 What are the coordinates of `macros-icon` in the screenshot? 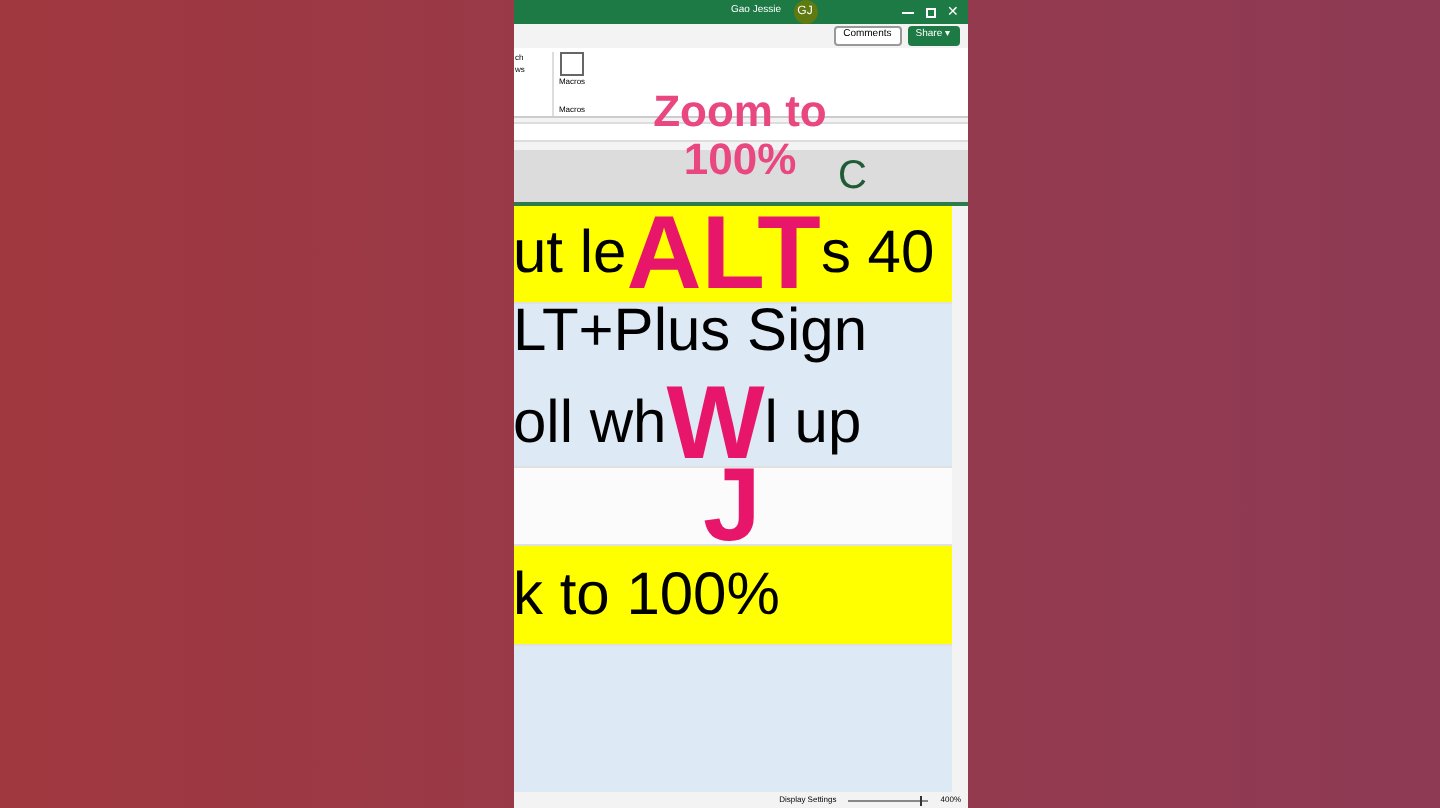 It's located at (572, 63).